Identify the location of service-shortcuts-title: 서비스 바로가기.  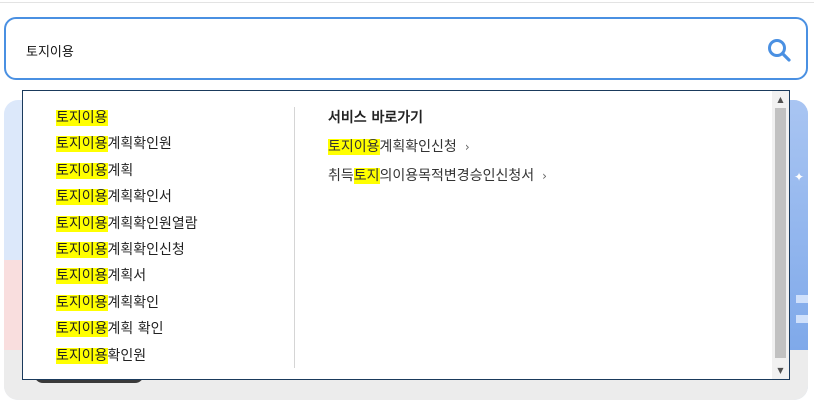
(376, 118).